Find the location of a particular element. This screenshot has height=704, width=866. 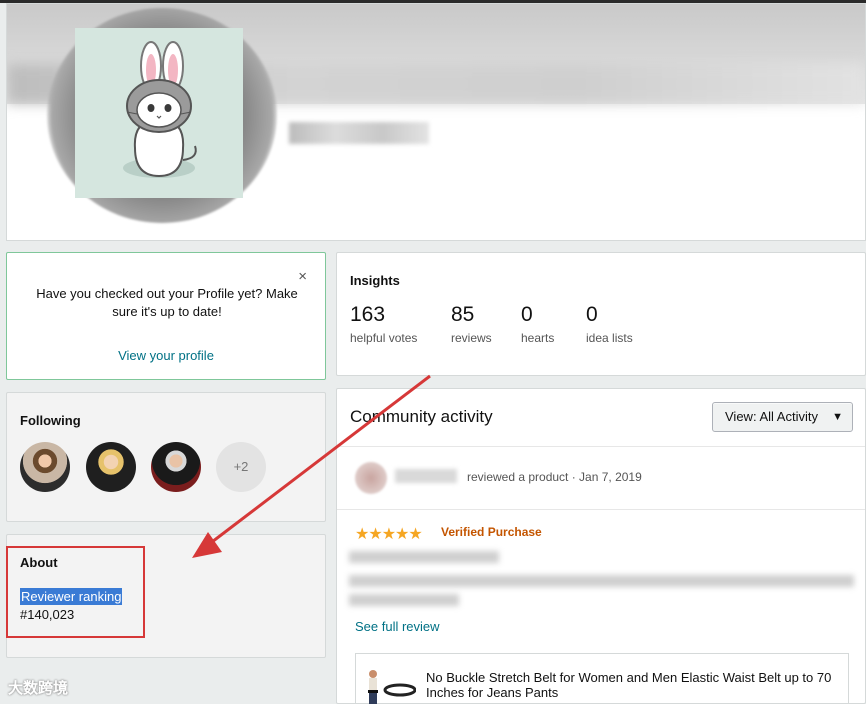

stat-helpful-votes: 163 helpful votes is located at coordinates (383, 323).